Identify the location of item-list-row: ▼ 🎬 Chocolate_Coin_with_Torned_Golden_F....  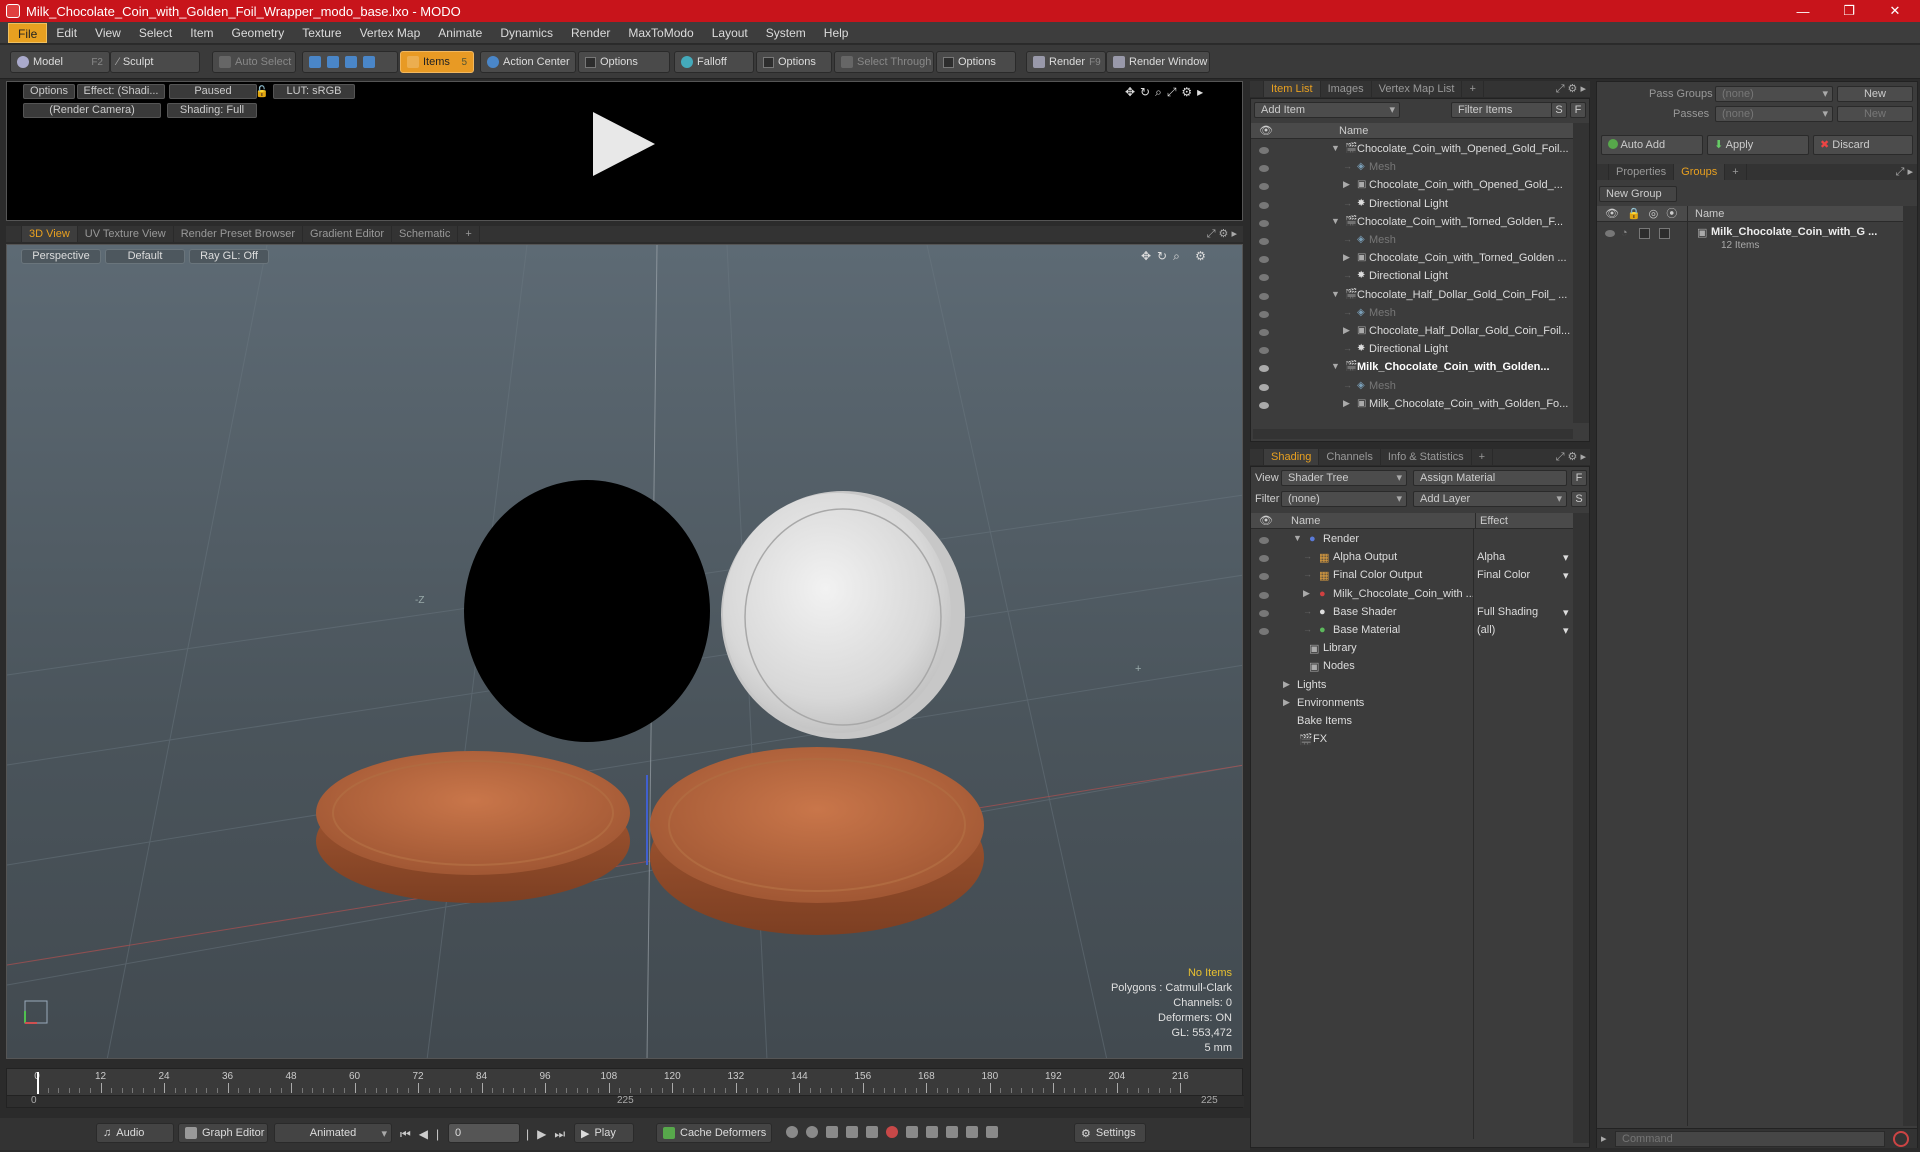
(1412, 223).